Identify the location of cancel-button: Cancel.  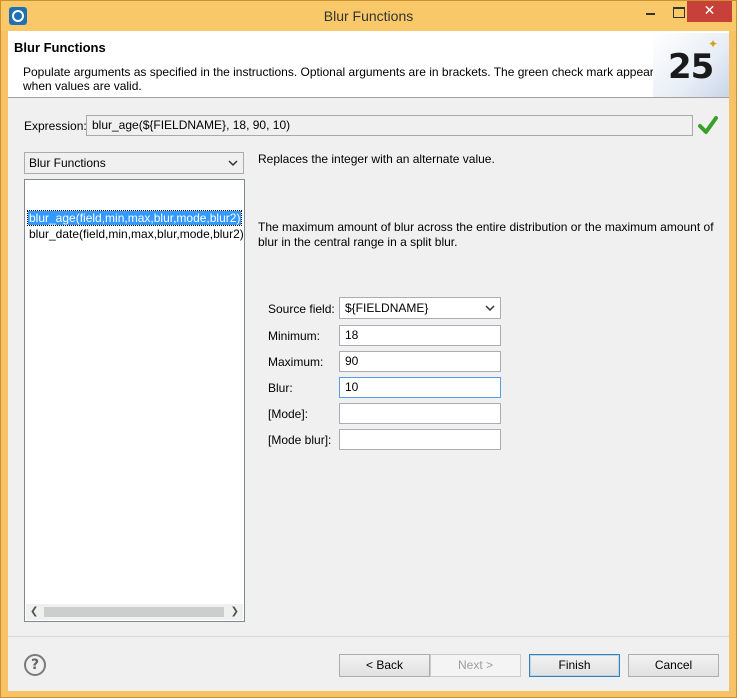
(673, 665).